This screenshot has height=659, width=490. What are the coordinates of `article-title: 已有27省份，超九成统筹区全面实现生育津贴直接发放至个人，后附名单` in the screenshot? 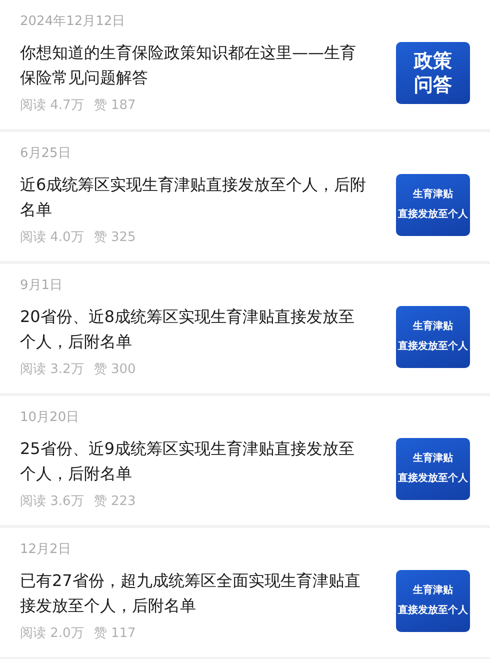 It's located at (191, 593).